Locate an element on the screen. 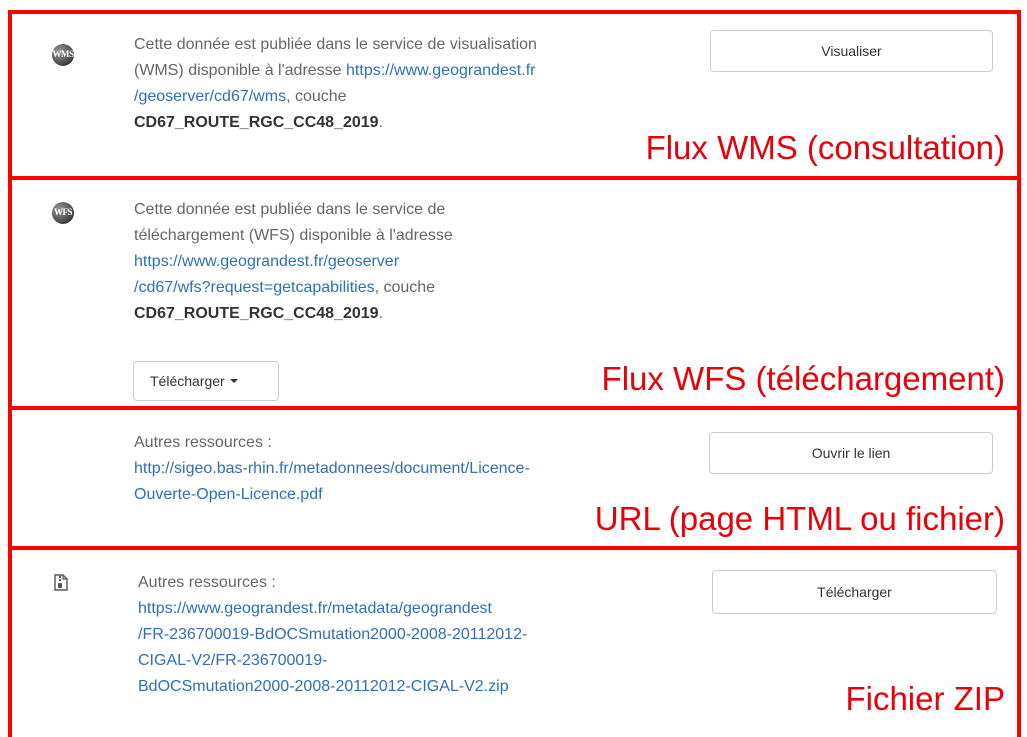 This screenshot has height=737, width=1027. wfs-text-couche: , couche is located at coordinates (405, 287).